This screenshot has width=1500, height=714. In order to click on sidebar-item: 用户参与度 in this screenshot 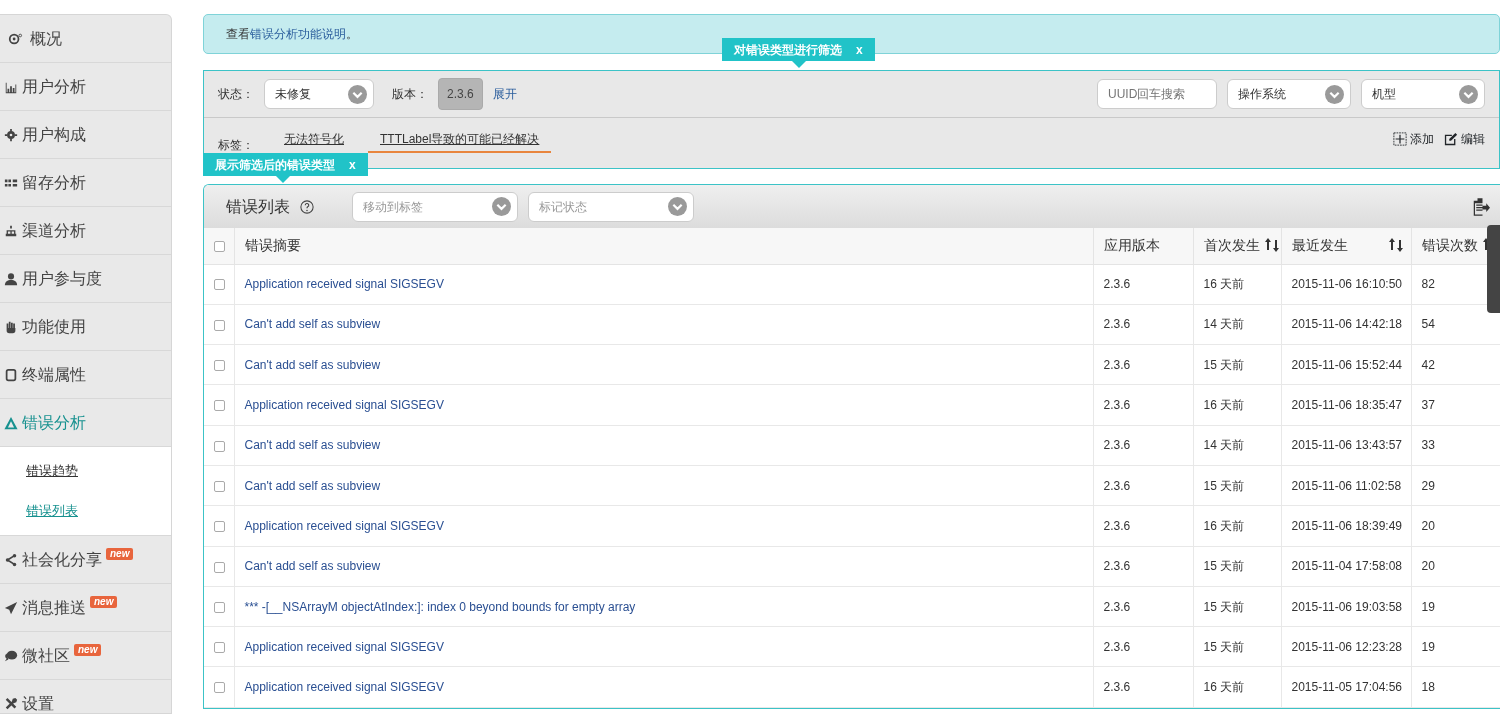, I will do `click(85, 279)`.